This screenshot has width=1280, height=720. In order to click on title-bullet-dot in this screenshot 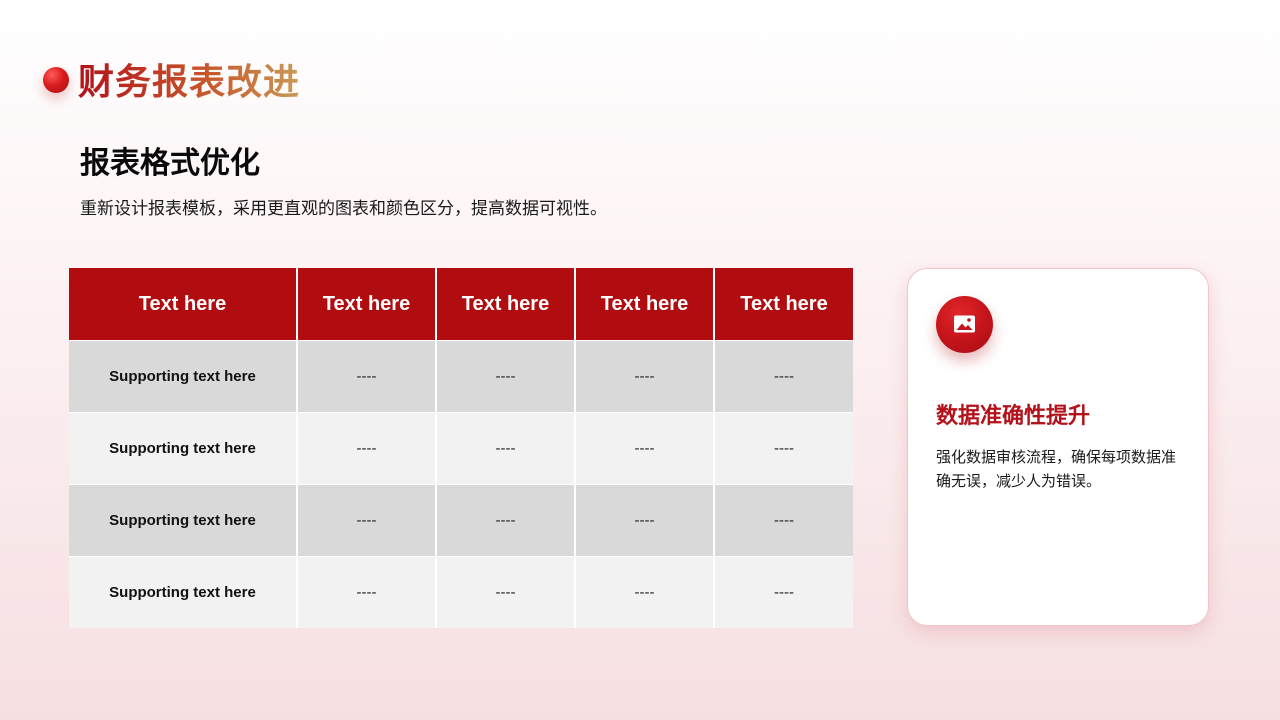, I will do `click(56, 80)`.